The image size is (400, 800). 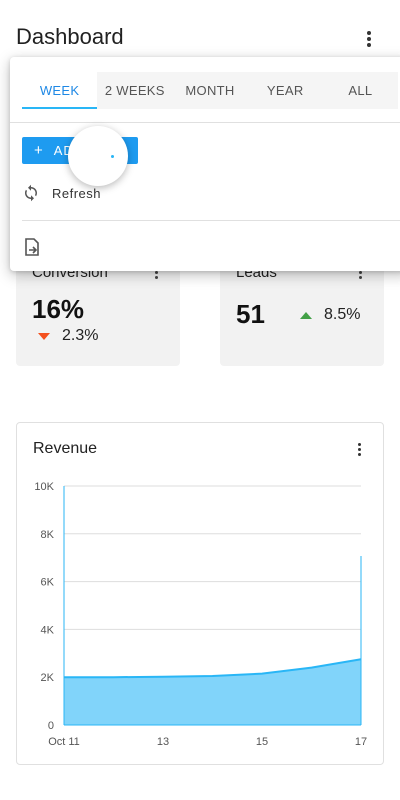 What do you see at coordinates (48, 678) in the screenshot?
I see `y-tick-label: 2K` at bounding box center [48, 678].